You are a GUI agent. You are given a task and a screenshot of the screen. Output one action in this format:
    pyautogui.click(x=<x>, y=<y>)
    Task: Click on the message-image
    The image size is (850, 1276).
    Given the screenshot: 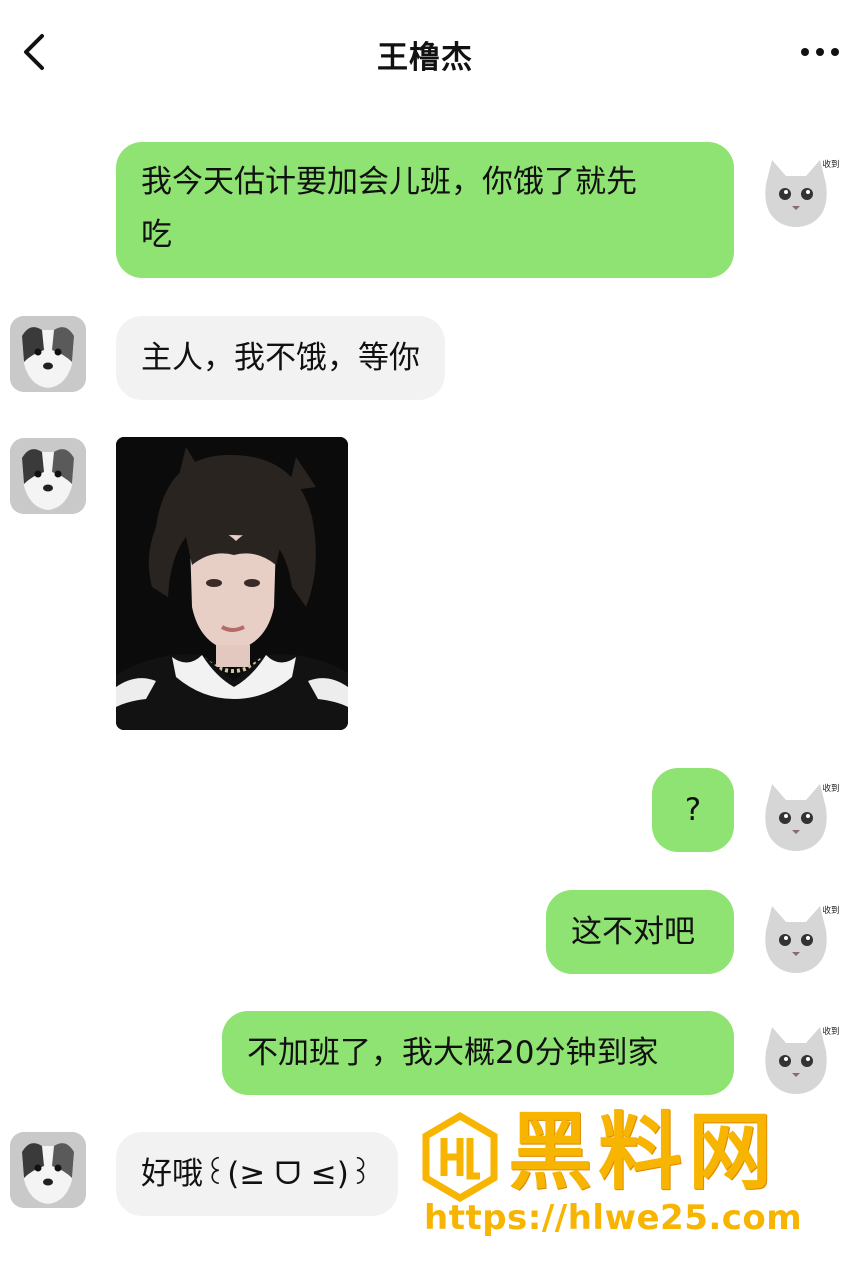 What is the action you would take?
    pyautogui.click(x=232, y=583)
    